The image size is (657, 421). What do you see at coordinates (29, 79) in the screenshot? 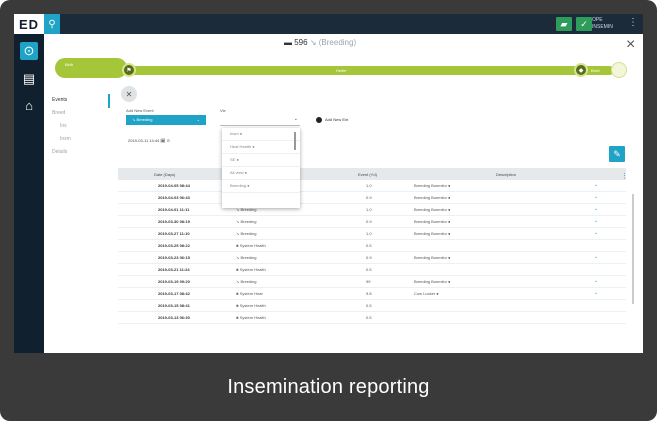
I see `document-icon: ▤` at bounding box center [29, 79].